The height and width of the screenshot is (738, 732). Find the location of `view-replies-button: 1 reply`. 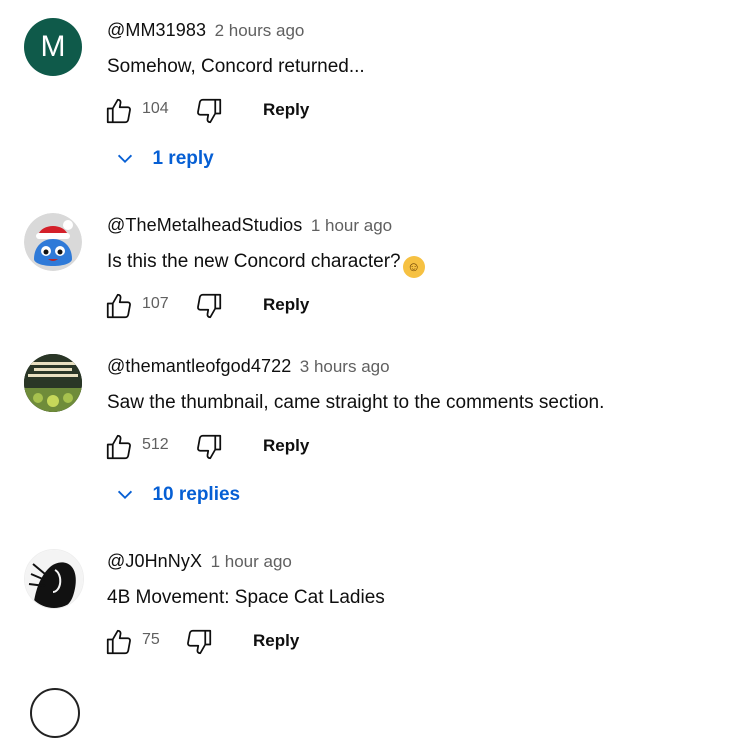

view-replies-button: 1 reply is located at coordinates (164, 159).